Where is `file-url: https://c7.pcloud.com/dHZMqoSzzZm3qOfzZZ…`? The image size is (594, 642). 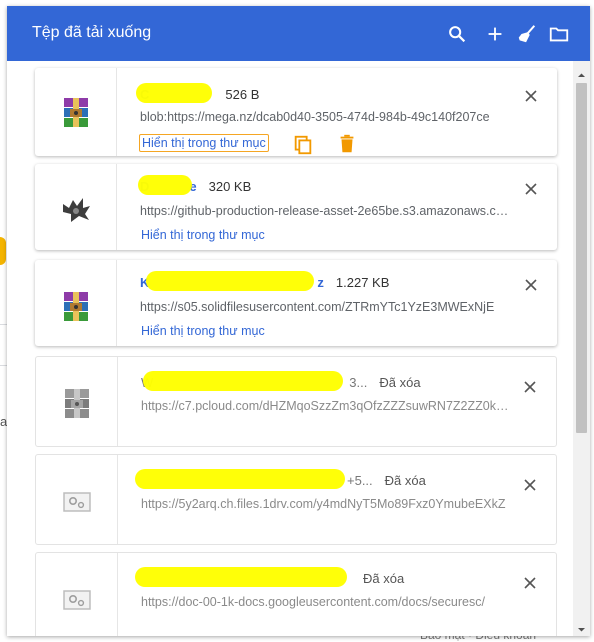 file-url: https://c7.pcloud.com/dHZMqoSzzZm3qOfzZZ… is located at coordinates (326, 406).